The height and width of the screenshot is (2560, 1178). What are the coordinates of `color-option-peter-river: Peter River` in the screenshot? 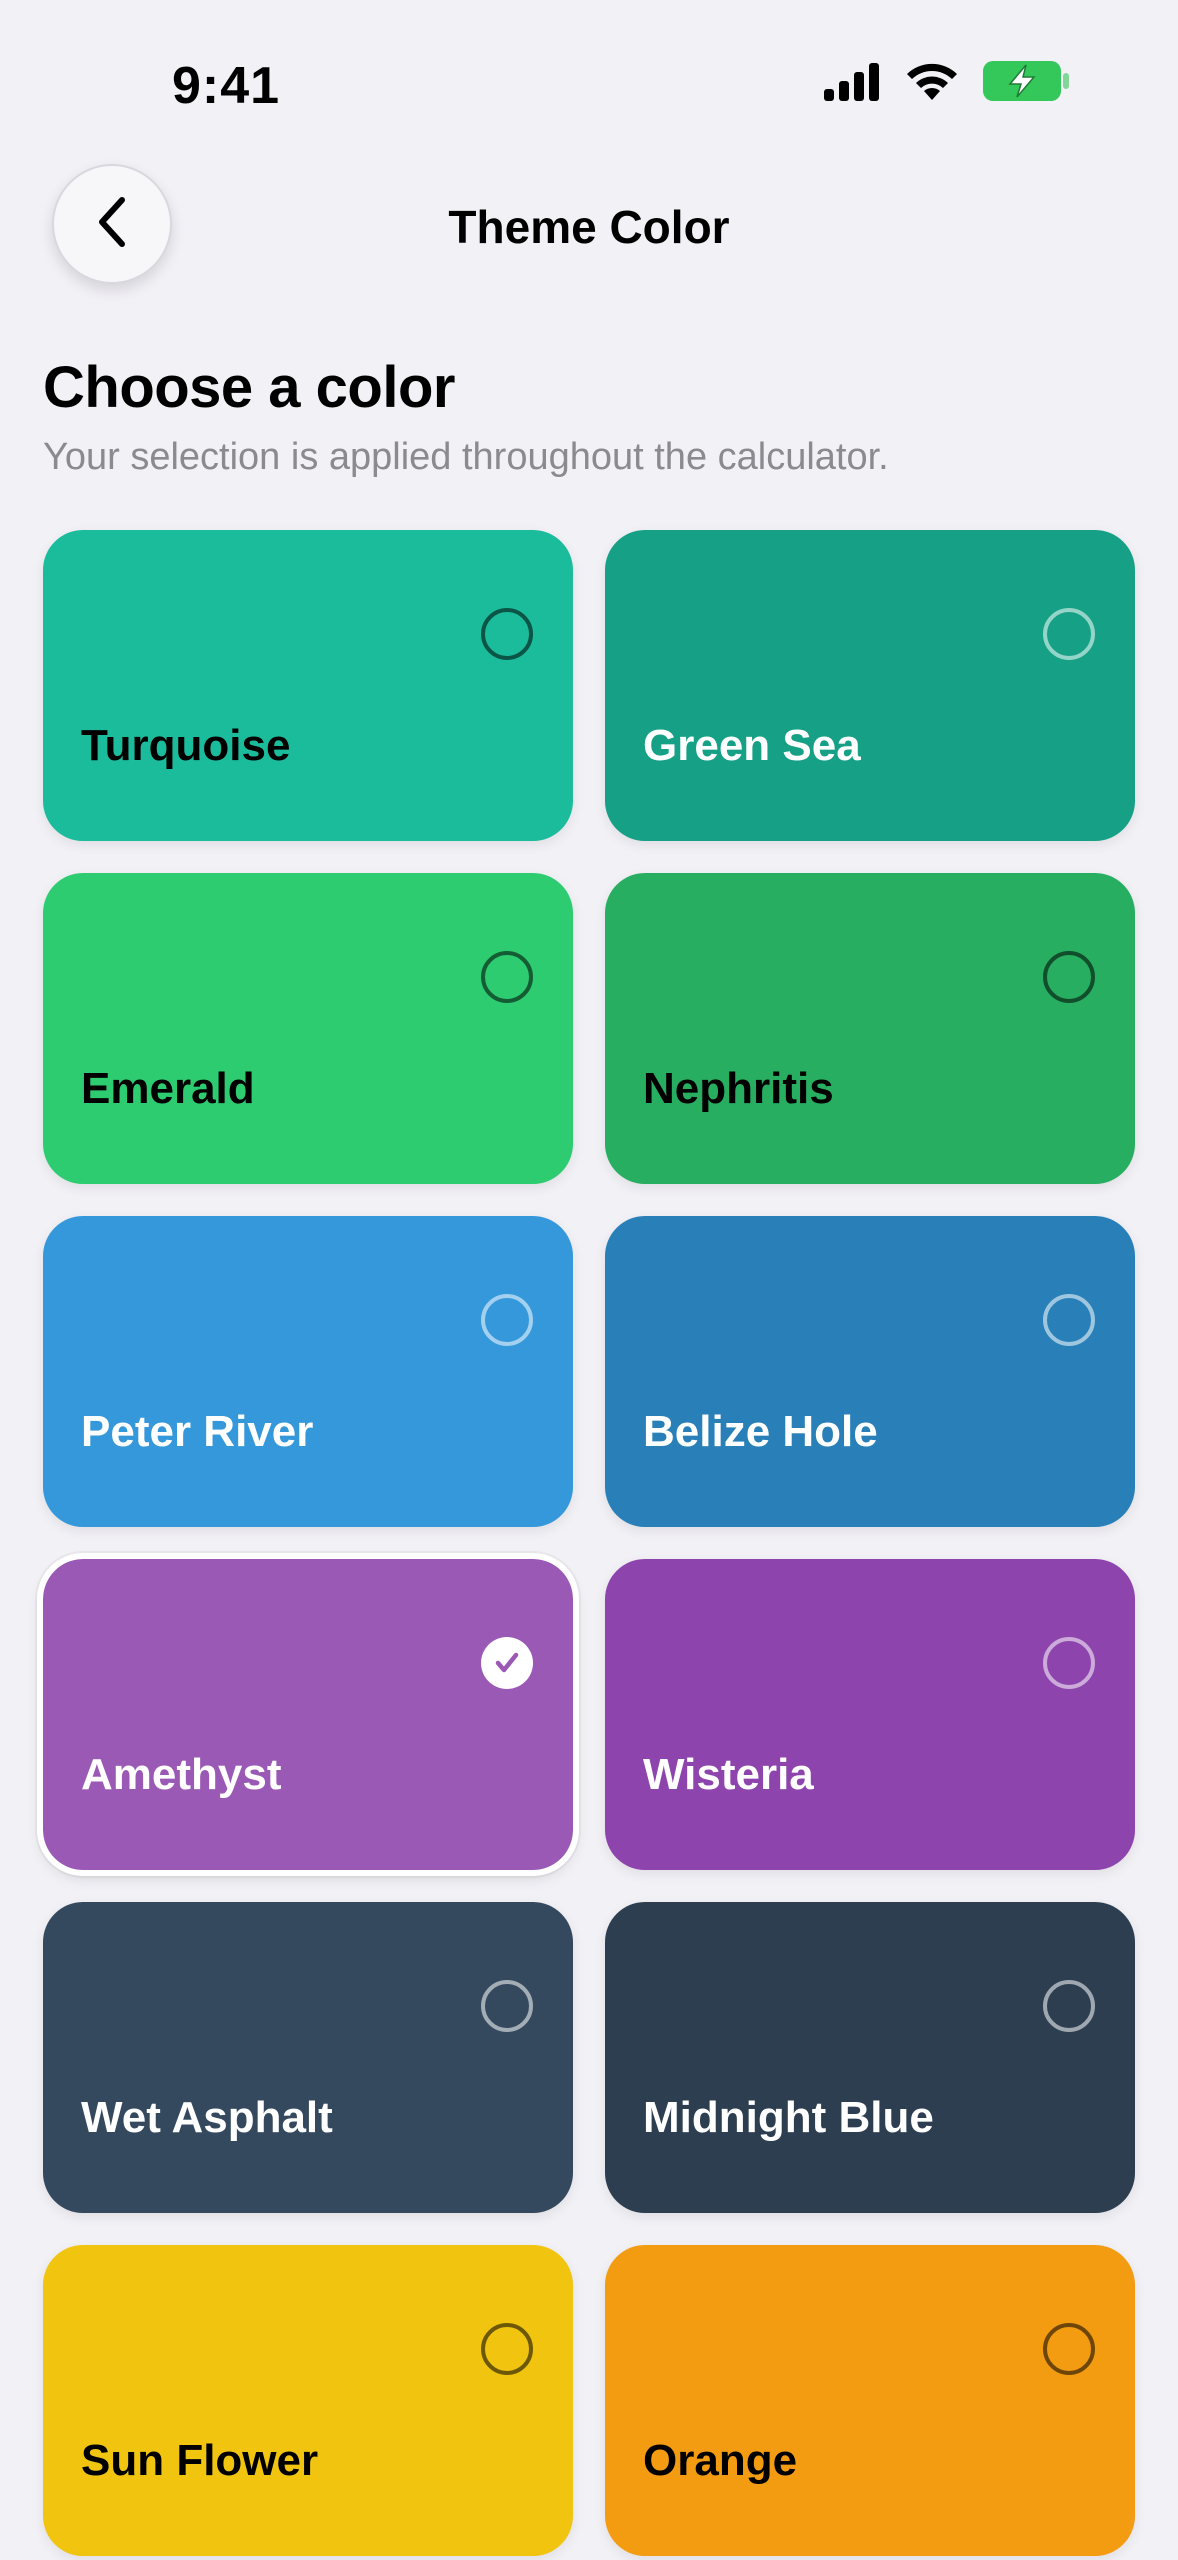 It's located at (308, 1371).